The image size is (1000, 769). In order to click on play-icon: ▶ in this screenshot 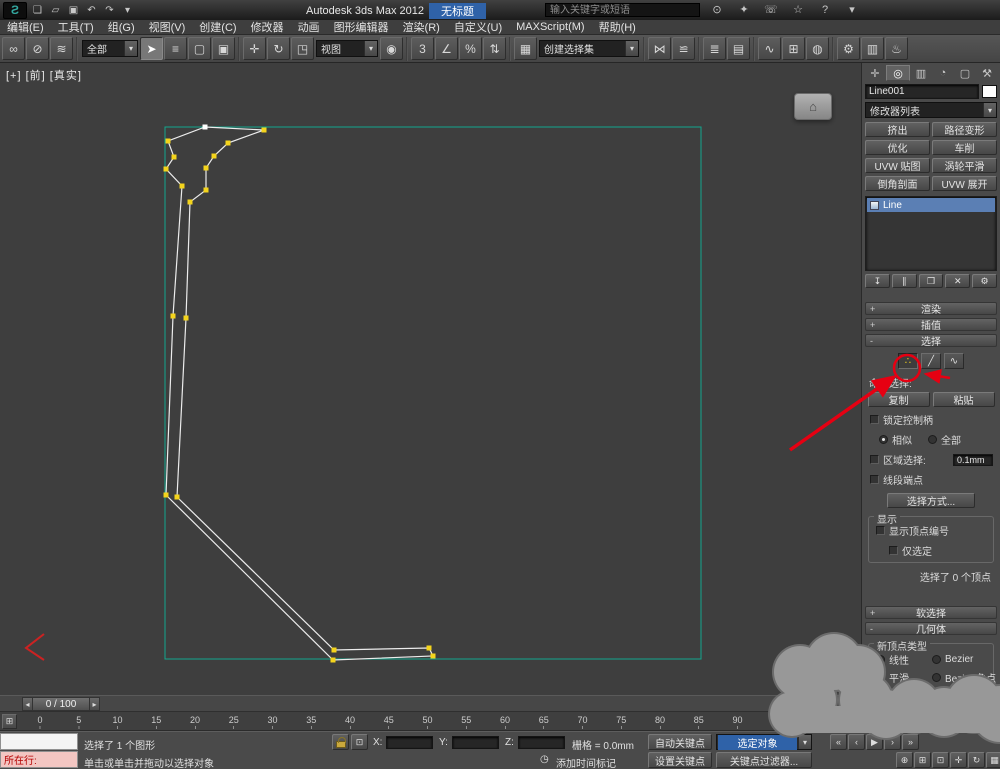, I will do `click(874, 742)`.